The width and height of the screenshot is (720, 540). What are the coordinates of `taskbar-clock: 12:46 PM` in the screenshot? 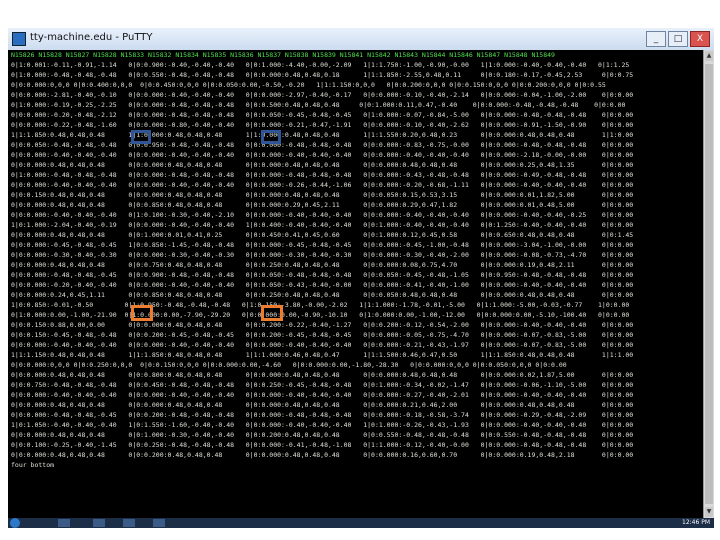 It's located at (696, 523).